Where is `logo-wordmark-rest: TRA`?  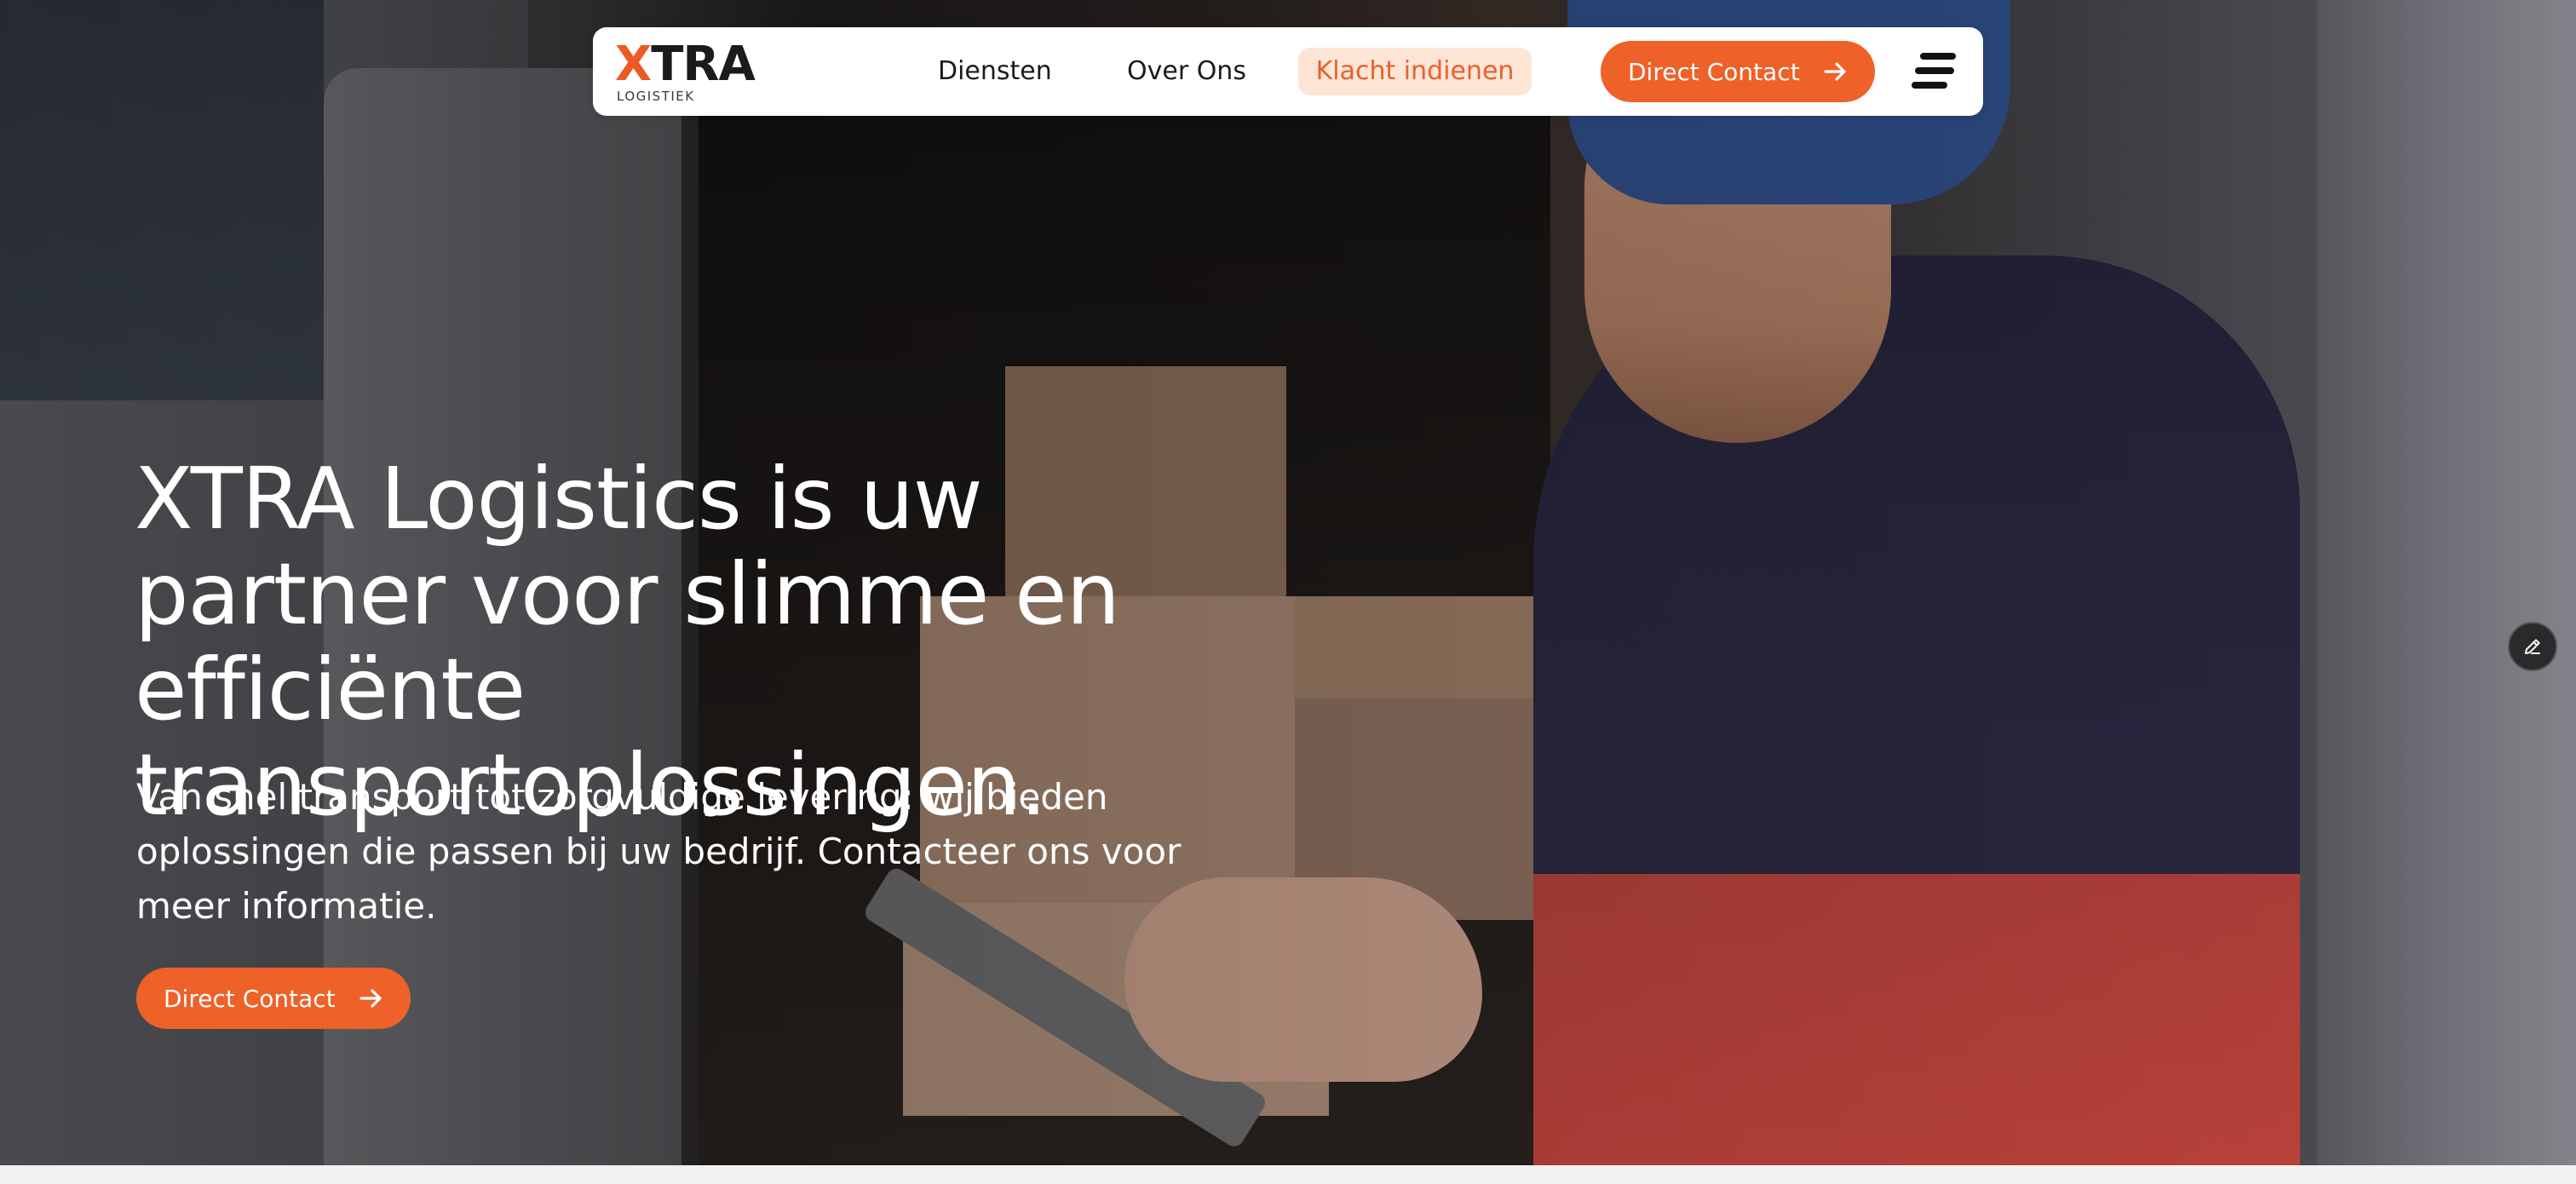 logo-wordmark-rest: TRA is located at coordinates (704, 64).